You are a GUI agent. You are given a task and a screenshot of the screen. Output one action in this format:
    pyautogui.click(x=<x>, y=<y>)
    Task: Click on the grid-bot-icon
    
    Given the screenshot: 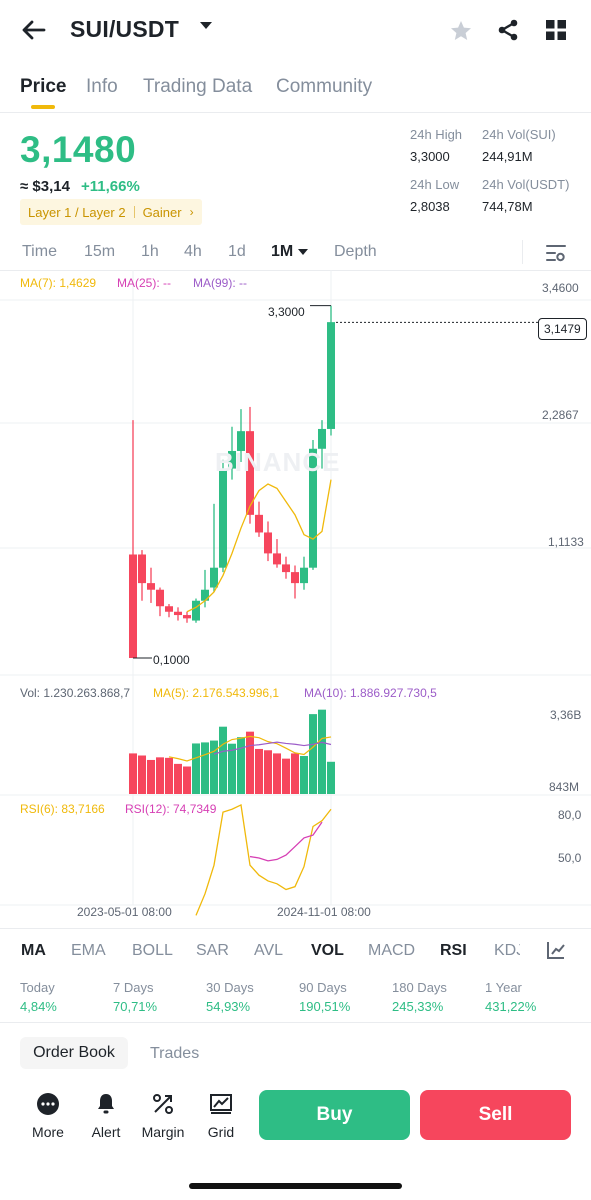 What is the action you would take?
    pyautogui.click(x=221, y=1104)
    